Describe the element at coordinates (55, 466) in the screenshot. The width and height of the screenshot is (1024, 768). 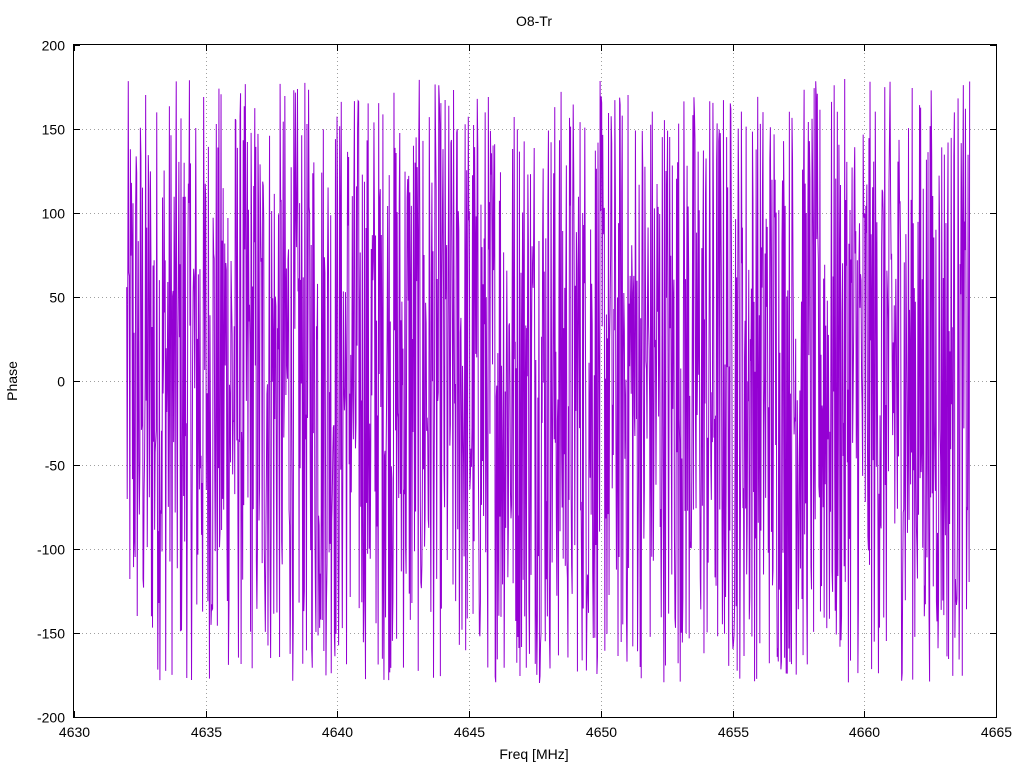
I see `y-tick-label: -50` at that location.